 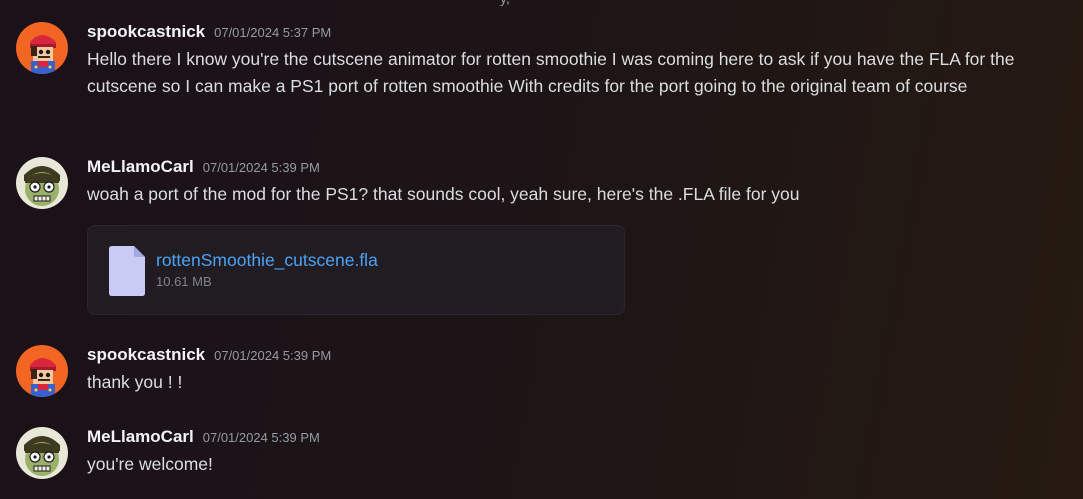 What do you see at coordinates (209, 35) in the screenshot?
I see `message-header: spookcastnick 07/01/2024 5:37 PM` at bounding box center [209, 35].